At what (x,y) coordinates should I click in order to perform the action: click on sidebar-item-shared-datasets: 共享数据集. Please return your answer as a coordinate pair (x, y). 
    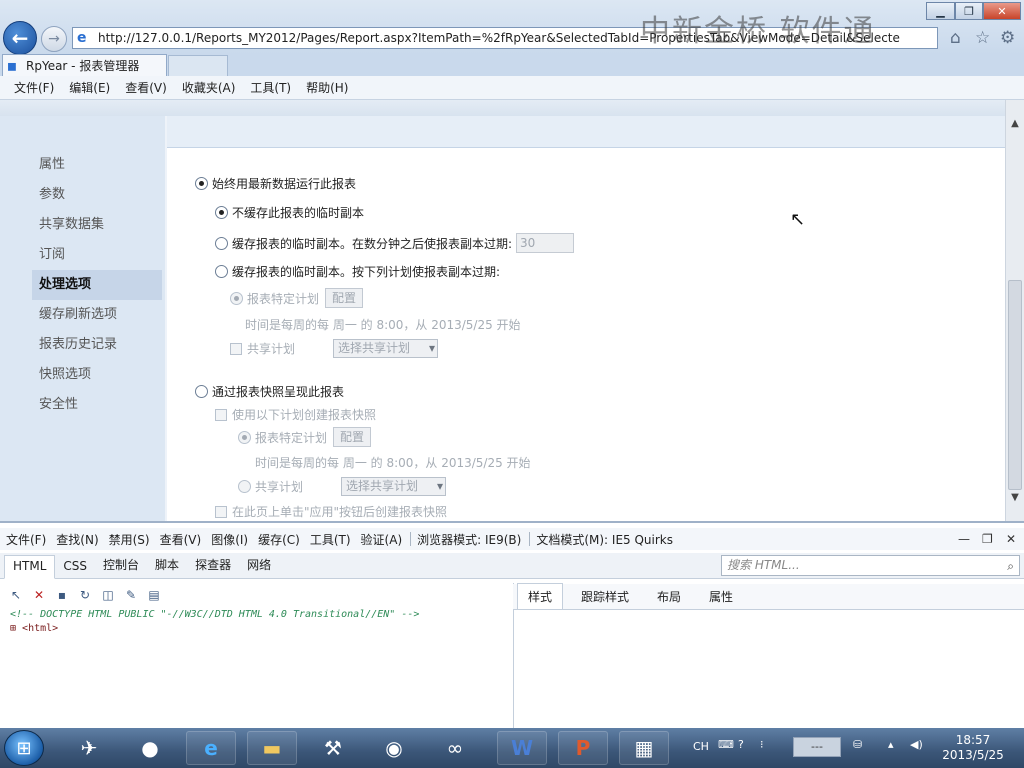
    Looking at the image, I should click on (97, 225).